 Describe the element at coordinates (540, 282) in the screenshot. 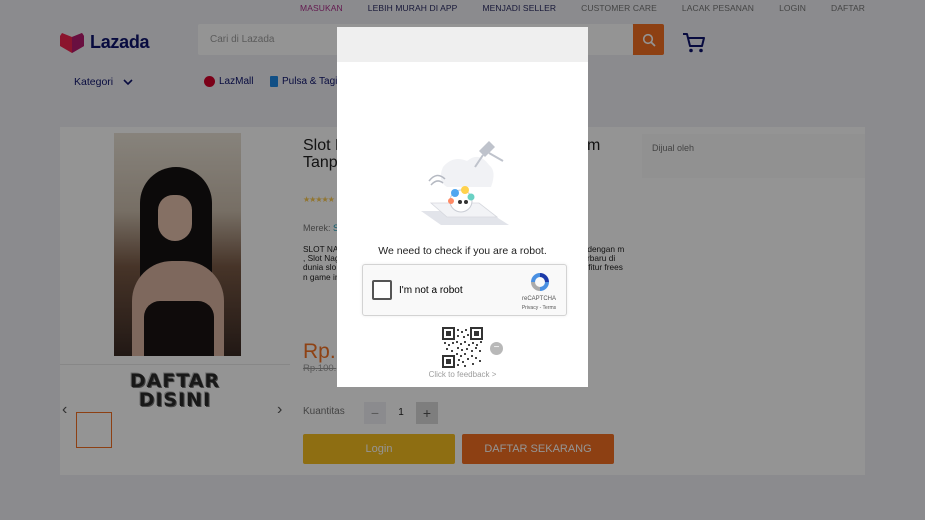

I see `recaptcha-logo-icon` at that location.